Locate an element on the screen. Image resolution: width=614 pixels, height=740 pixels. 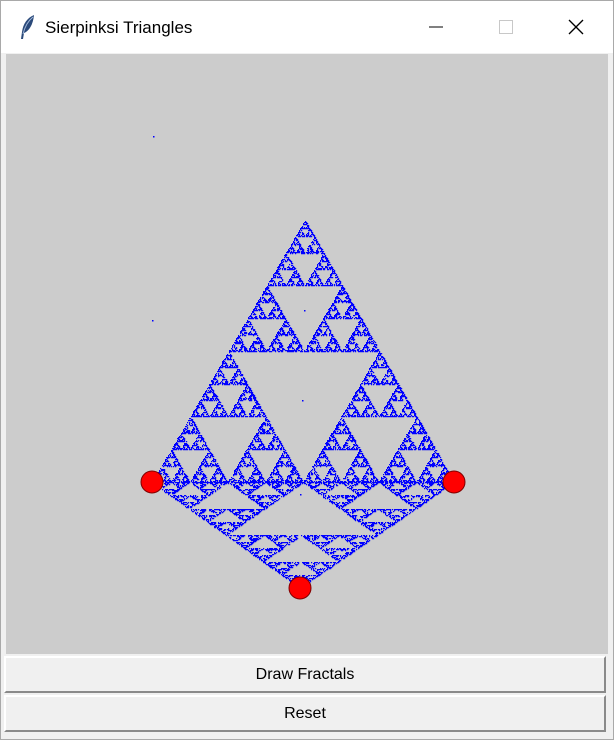
triangle-vertices is located at coordinates (303, 535).